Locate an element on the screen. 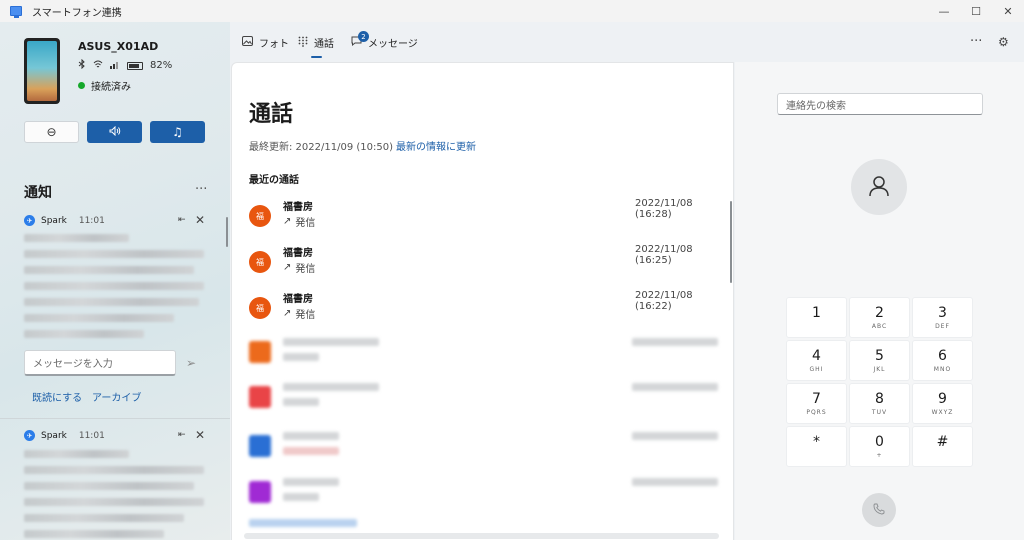 The height and width of the screenshot is (540, 1024). dialpad-key-5: 5 JKL is located at coordinates (879, 360).